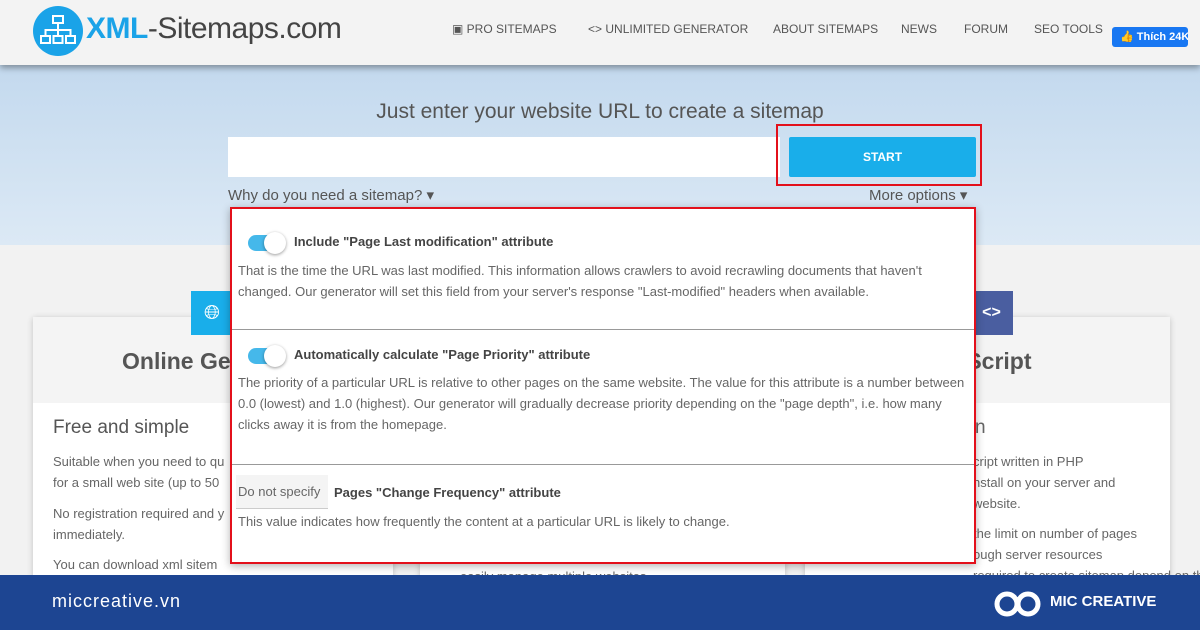 This screenshot has width=1200, height=630. Describe the element at coordinates (1127, 37) in the screenshot. I see `thumbs-up-icon: 👍` at that location.